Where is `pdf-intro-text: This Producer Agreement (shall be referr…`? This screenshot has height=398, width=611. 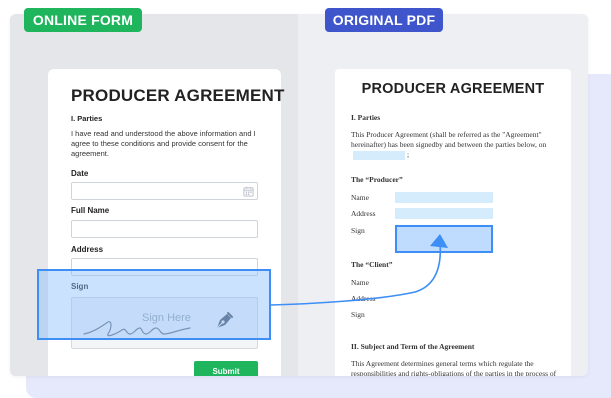 pdf-intro-text: This Producer Agreement (shall be referr… is located at coordinates (449, 145).